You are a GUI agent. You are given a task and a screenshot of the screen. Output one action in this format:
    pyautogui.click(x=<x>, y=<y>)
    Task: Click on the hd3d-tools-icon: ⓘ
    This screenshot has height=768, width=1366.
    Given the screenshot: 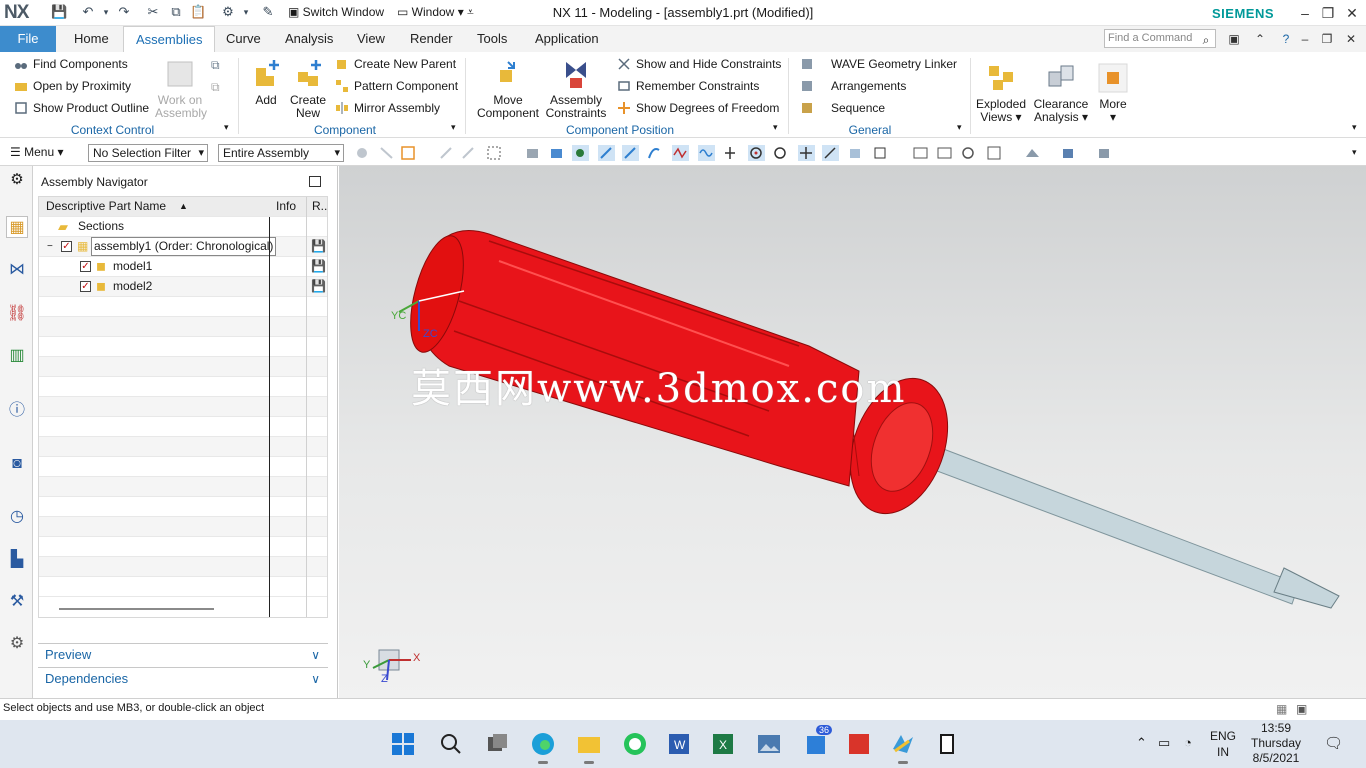 What is the action you would take?
    pyautogui.click(x=17, y=411)
    